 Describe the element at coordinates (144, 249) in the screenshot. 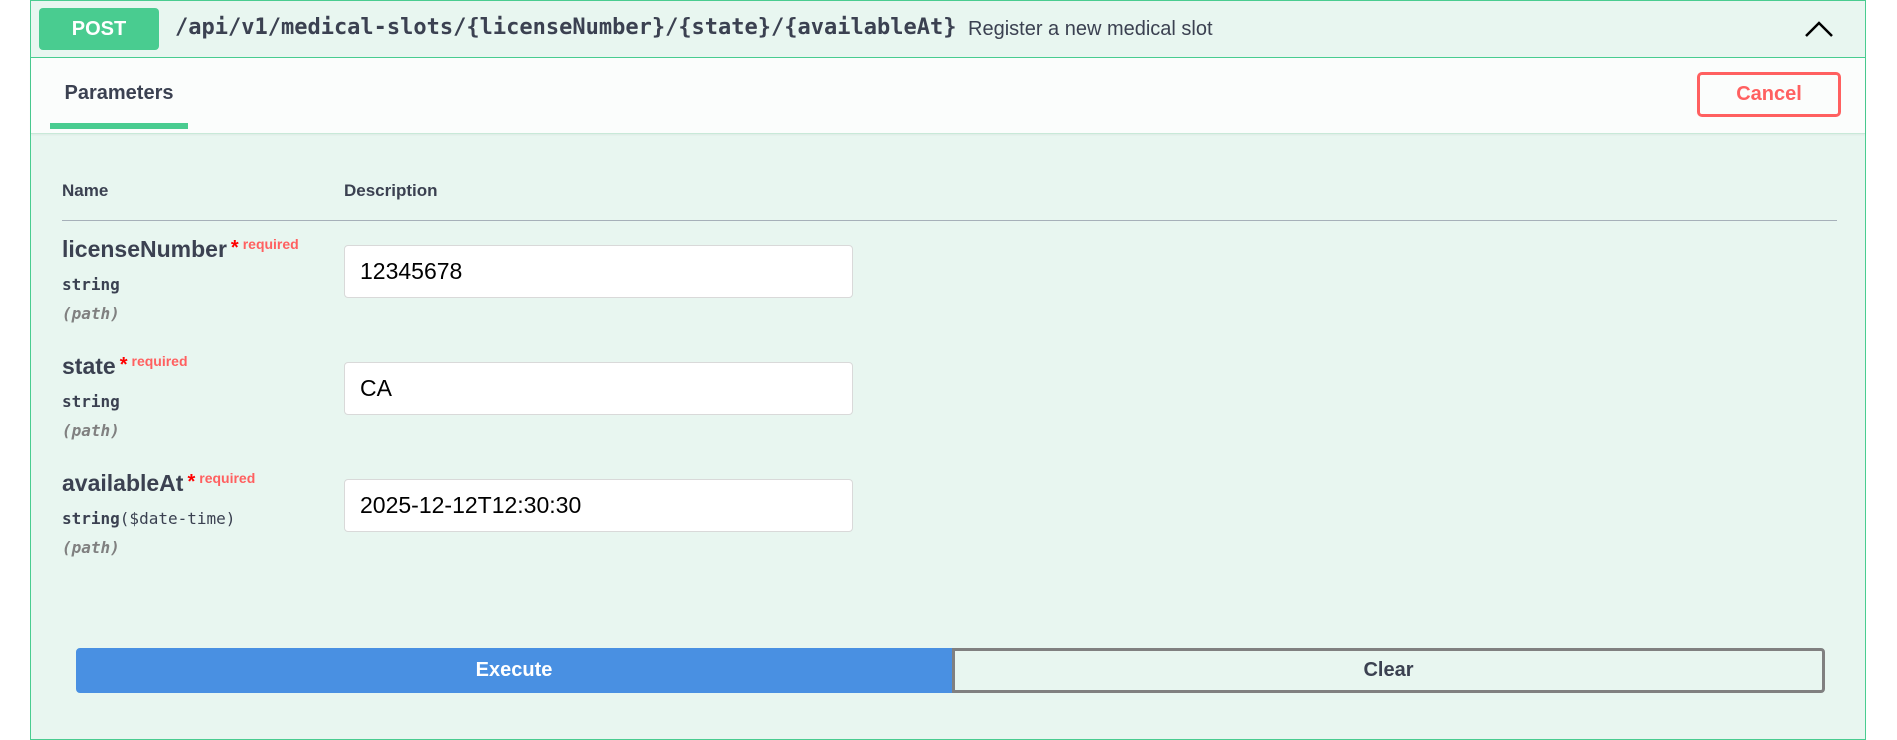

I see `param-name-label: licenseNumber` at that location.